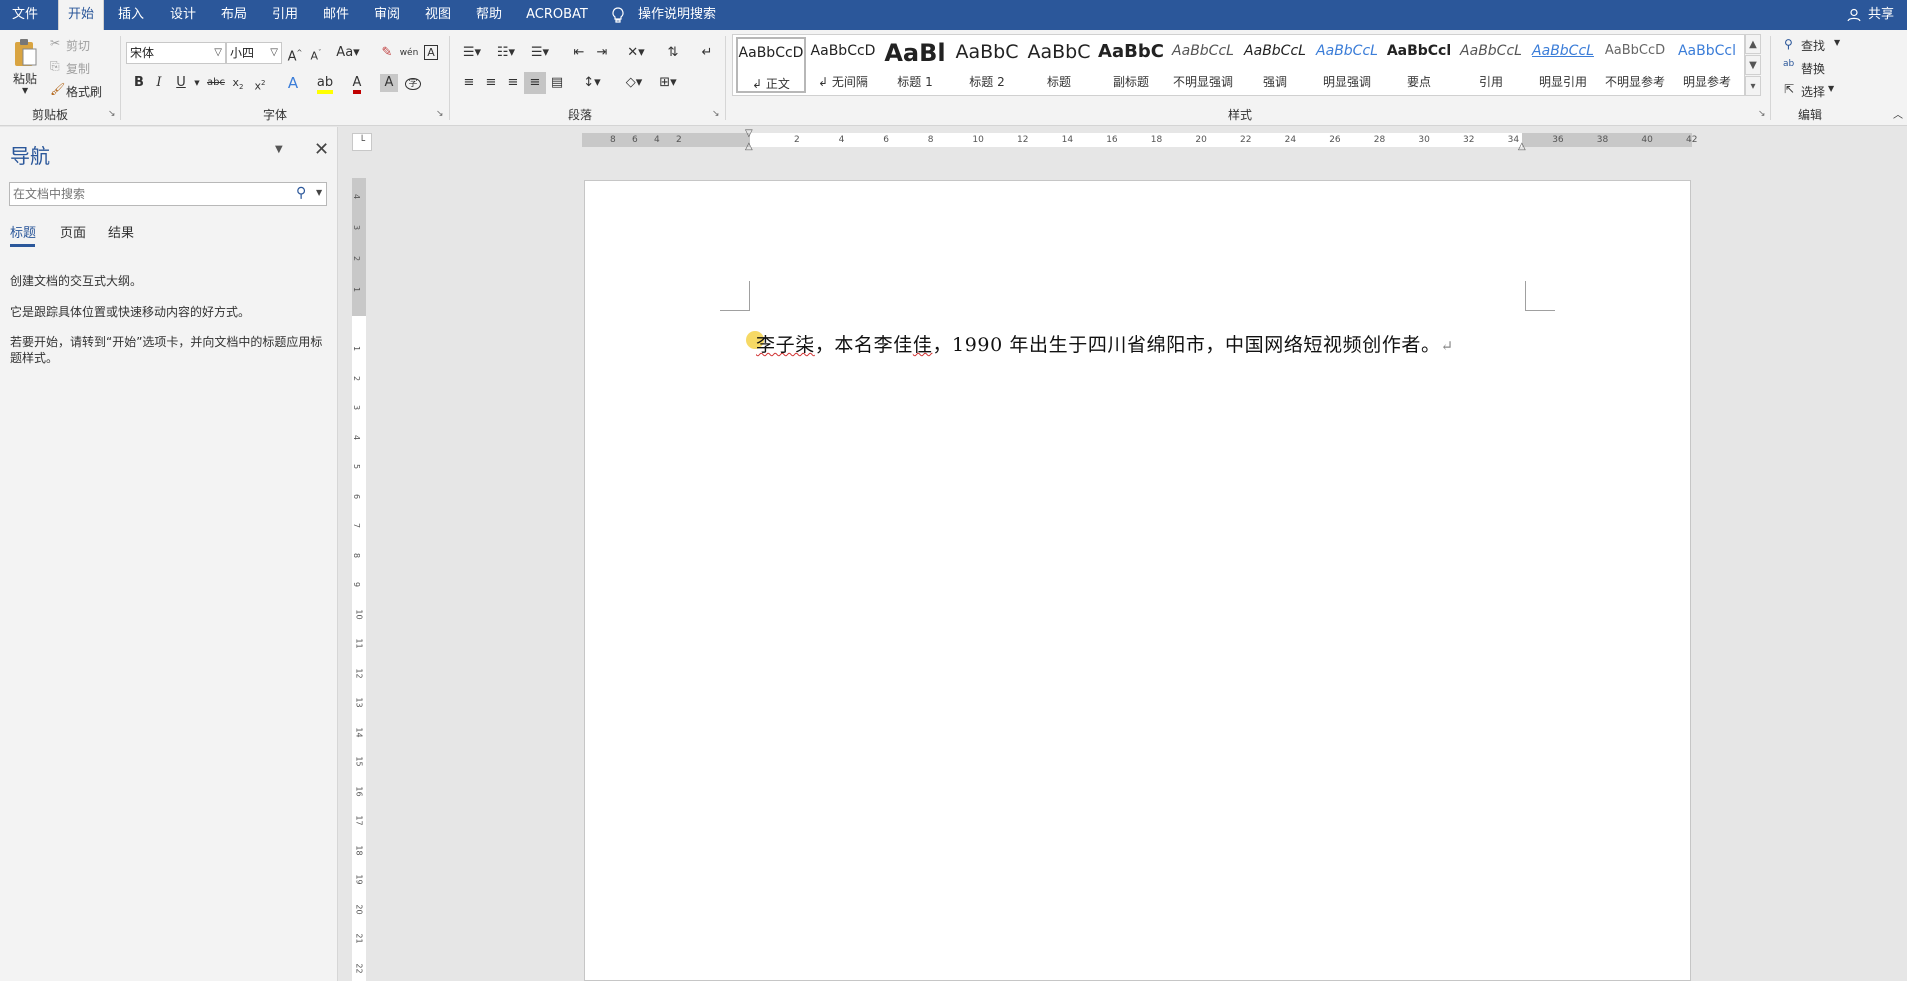 The width and height of the screenshot is (1907, 981). I want to click on paste-icon, so click(24, 52).